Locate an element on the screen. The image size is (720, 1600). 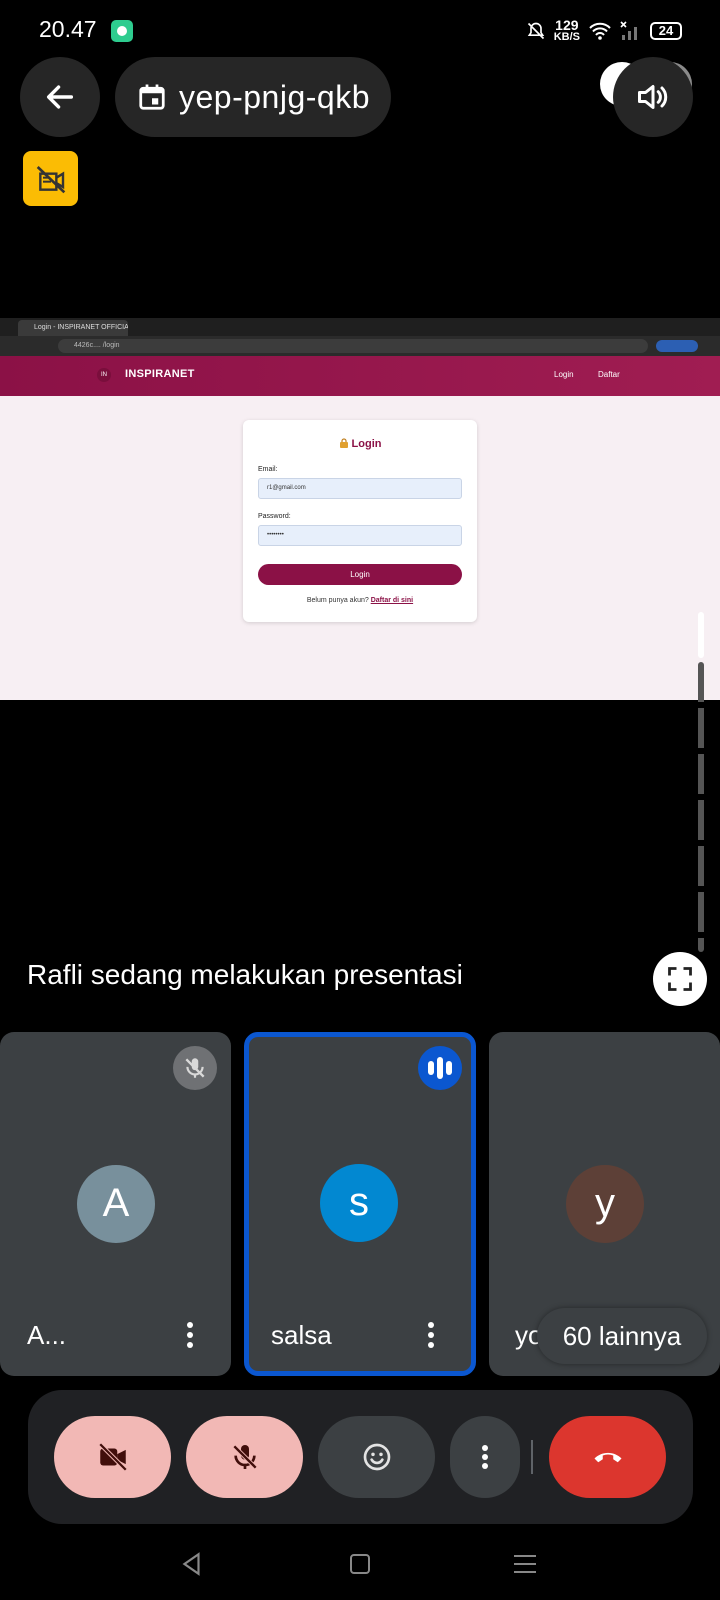
browser-address-bar: 4426c.... /login is located at coordinates (360, 346).